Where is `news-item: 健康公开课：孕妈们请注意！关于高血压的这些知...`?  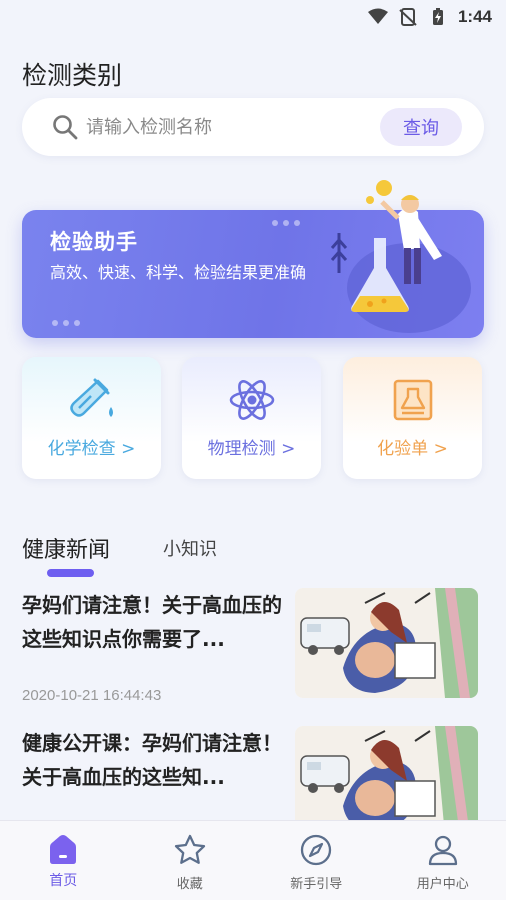 news-item: 健康公开课：孕妈们请注意！关于高血压的这些知... is located at coordinates (253, 781).